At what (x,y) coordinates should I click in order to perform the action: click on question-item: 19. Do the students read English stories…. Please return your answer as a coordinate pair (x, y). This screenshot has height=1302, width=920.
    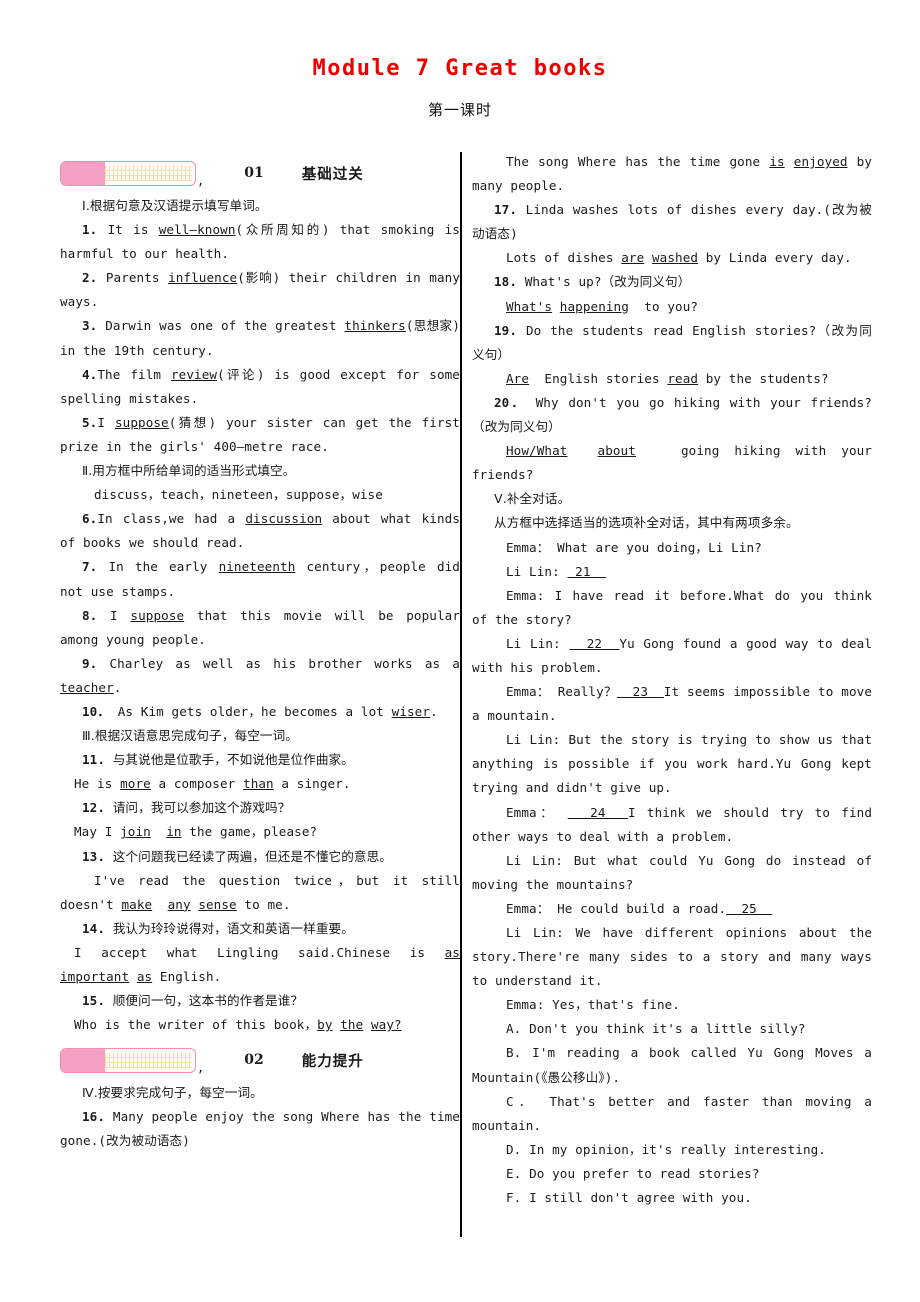
    Looking at the image, I should click on (672, 342).